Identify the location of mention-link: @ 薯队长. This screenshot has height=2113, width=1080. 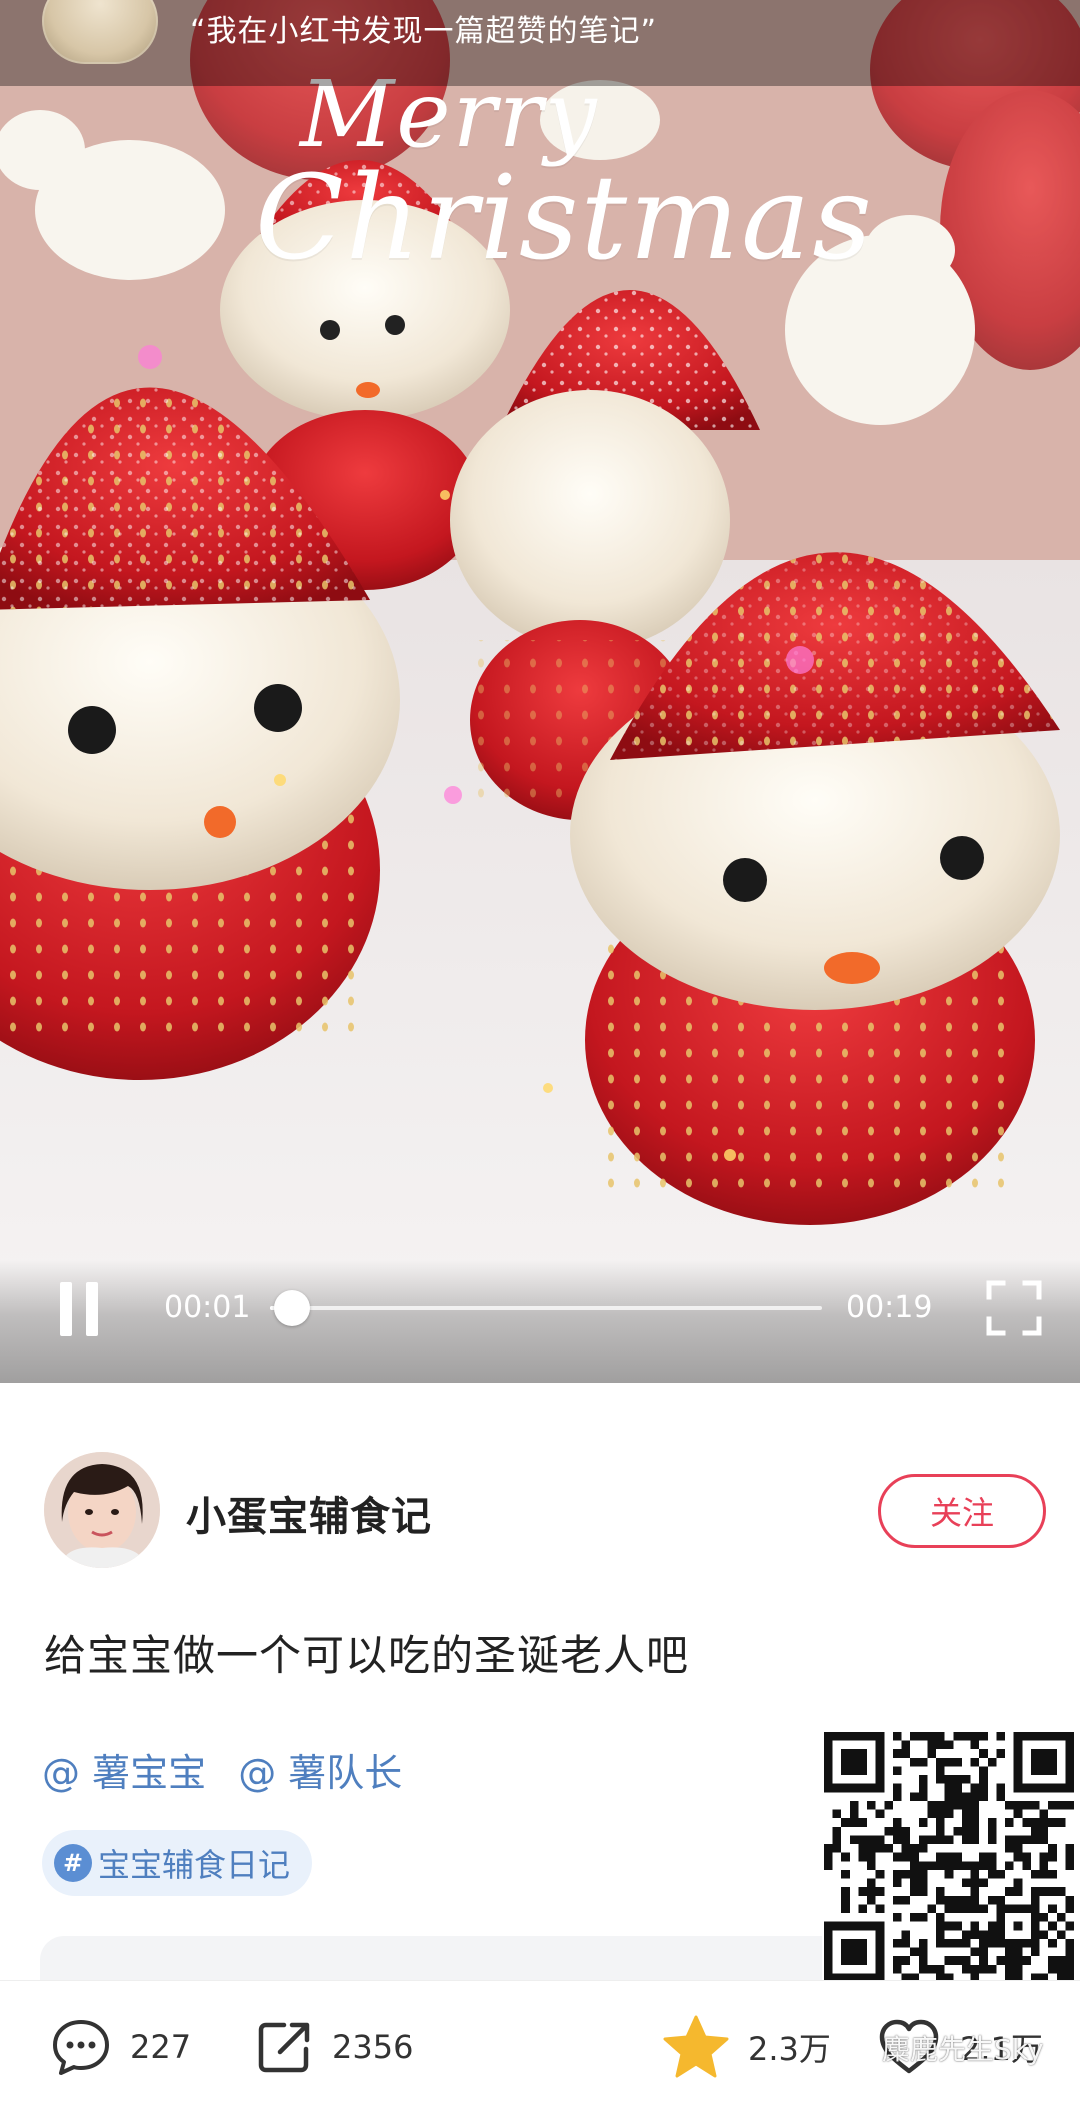
(320, 1773).